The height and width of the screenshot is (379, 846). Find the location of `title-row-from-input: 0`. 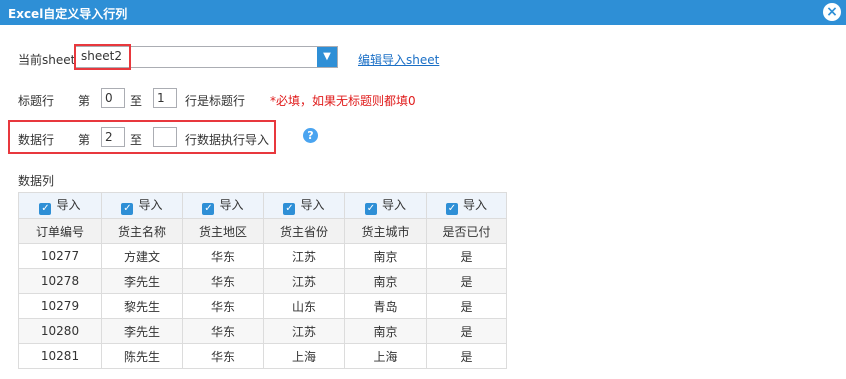

title-row-from-input: 0 is located at coordinates (113, 98).